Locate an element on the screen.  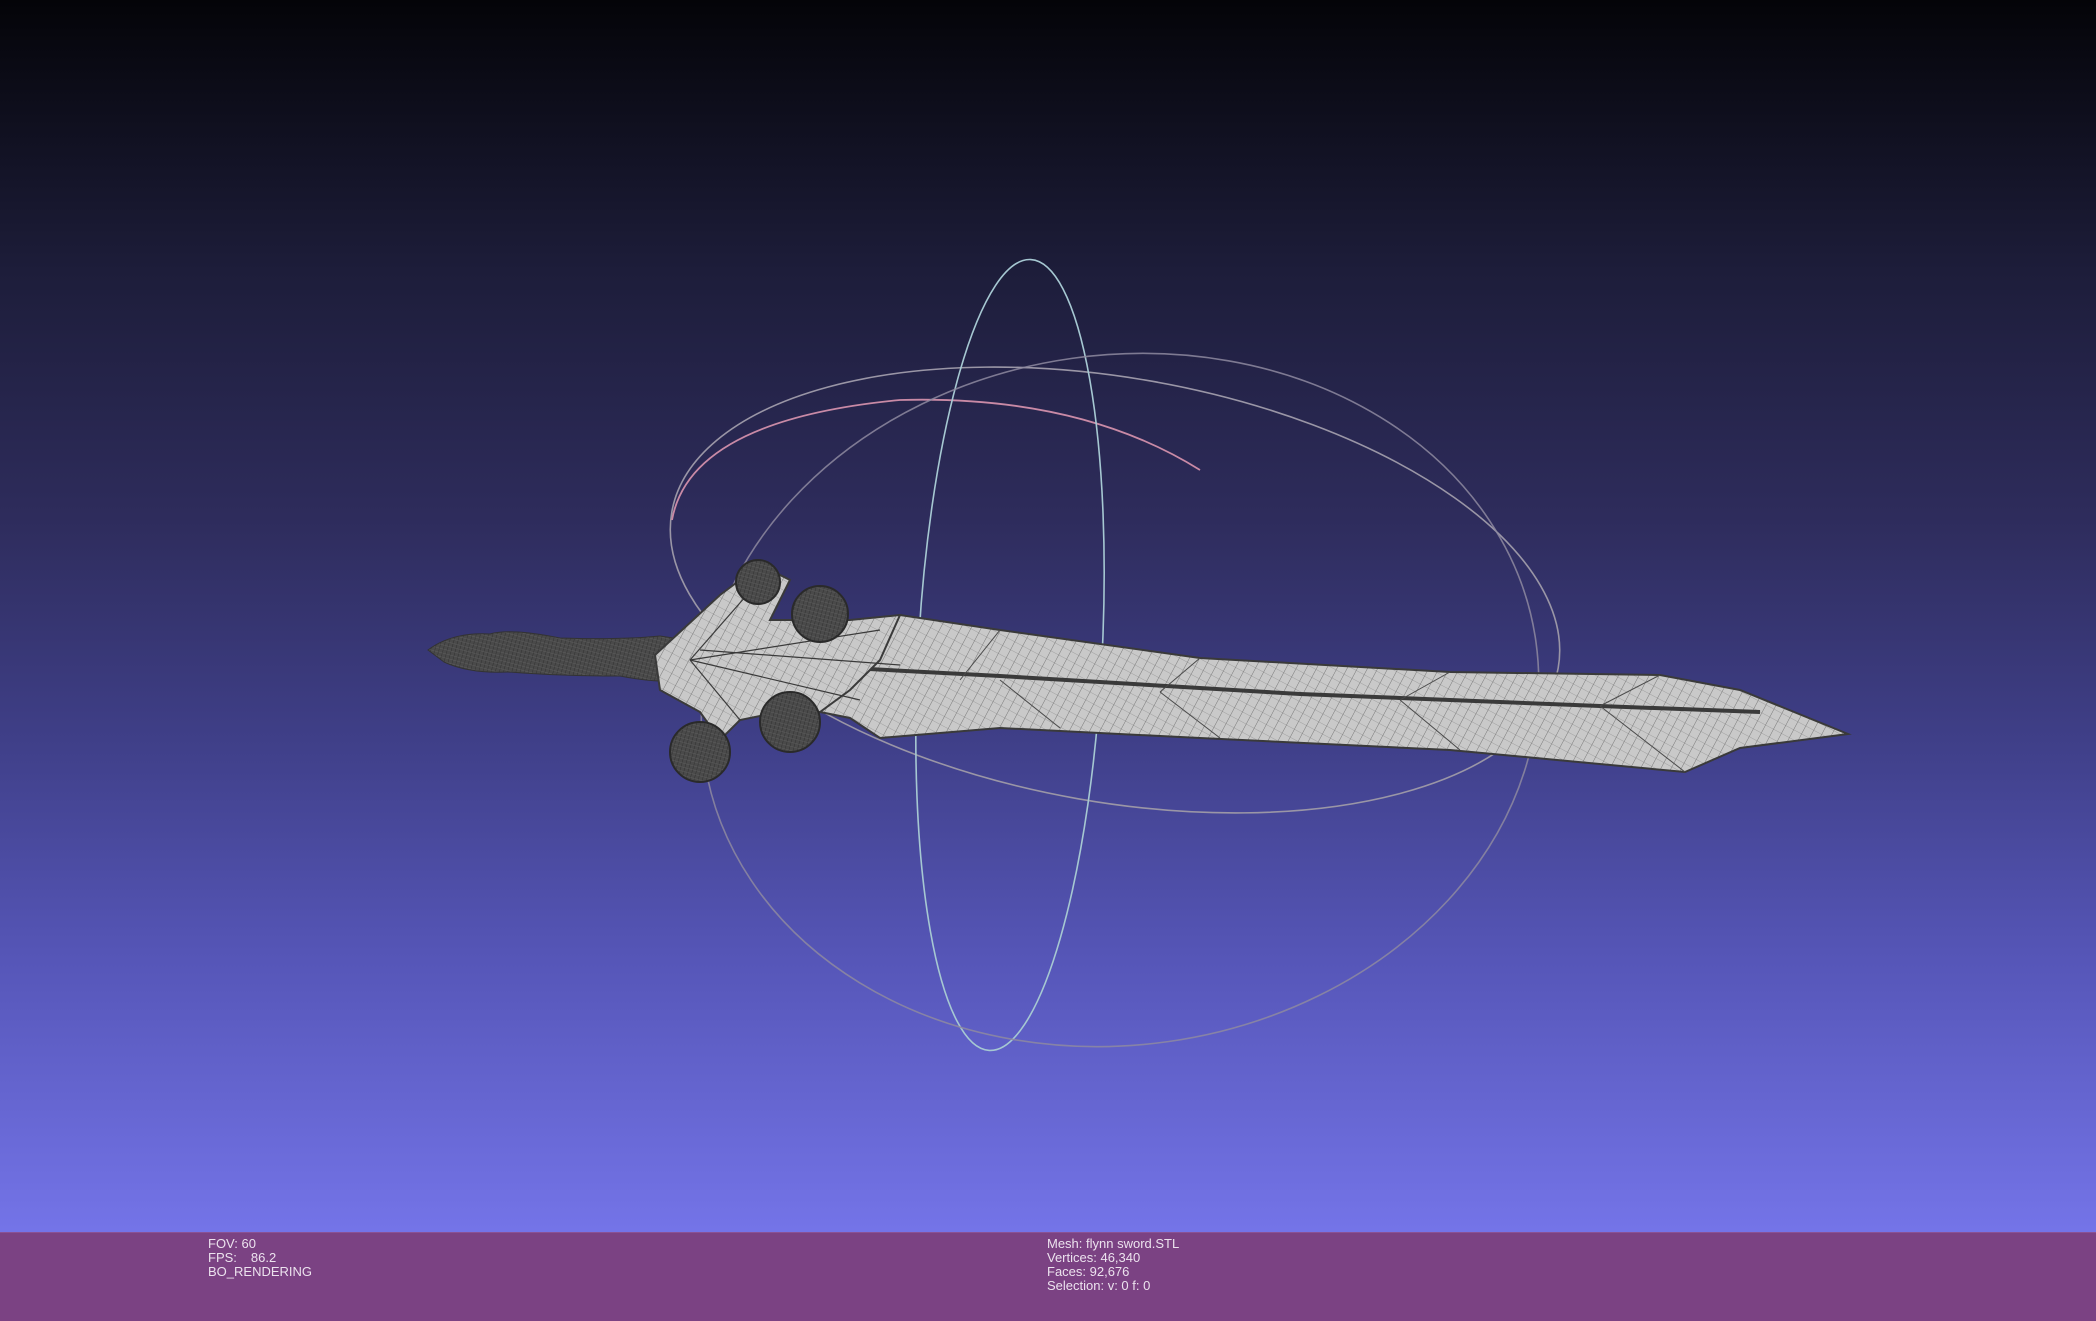
mesh-name: Mesh: flynn sword.STL is located at coordinates (1113, 1243).